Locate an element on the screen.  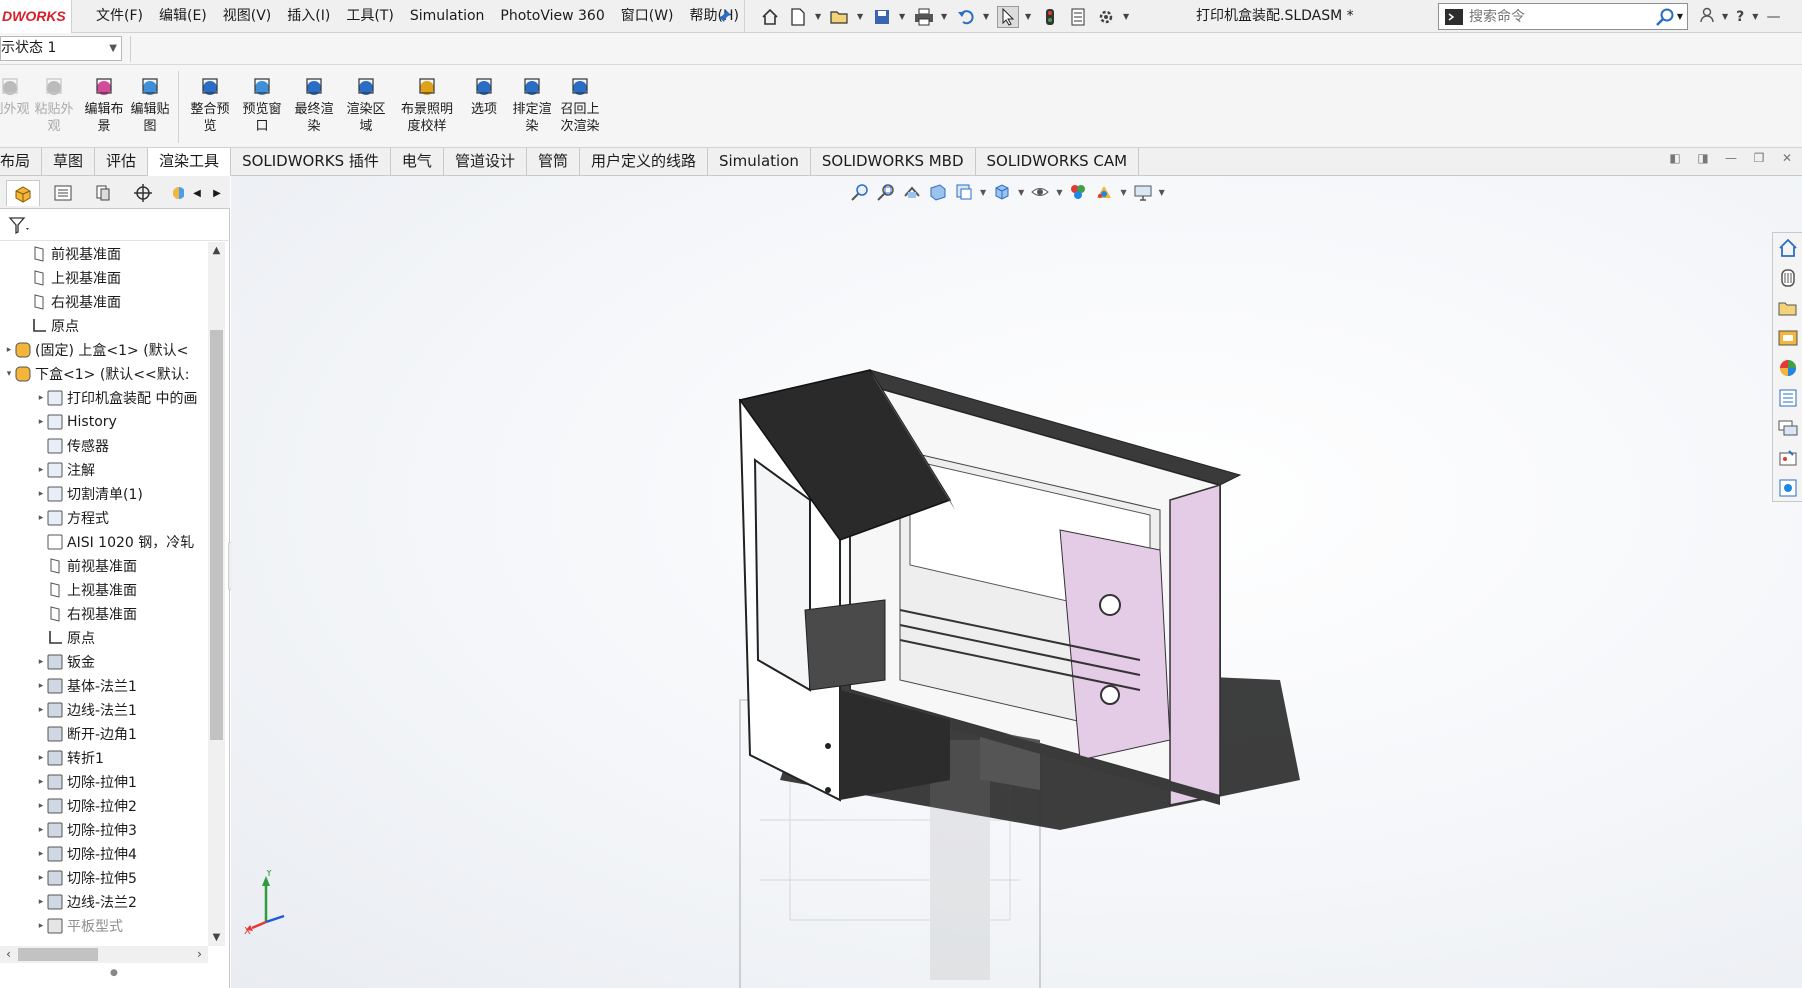
open-folder-icon is located at coordinates (840, 17).